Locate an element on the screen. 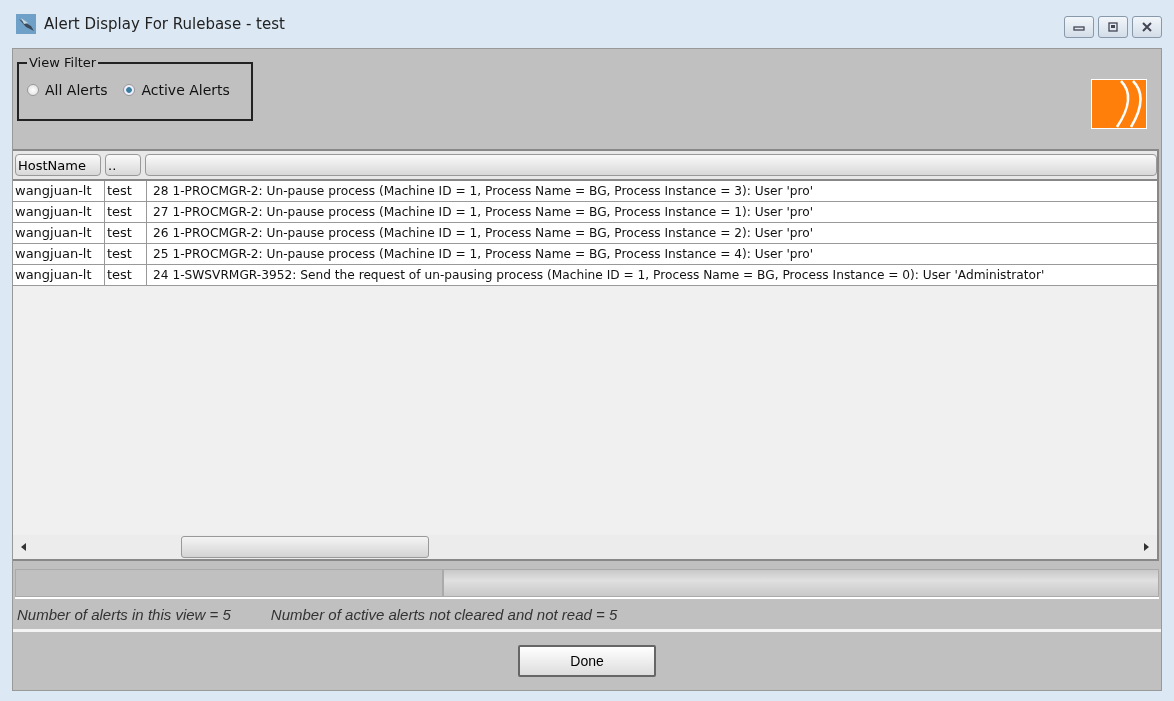 Image resolution: width=1174 pixels, height=701 pixels. logo-icon is located at coordinates (1119, 104).